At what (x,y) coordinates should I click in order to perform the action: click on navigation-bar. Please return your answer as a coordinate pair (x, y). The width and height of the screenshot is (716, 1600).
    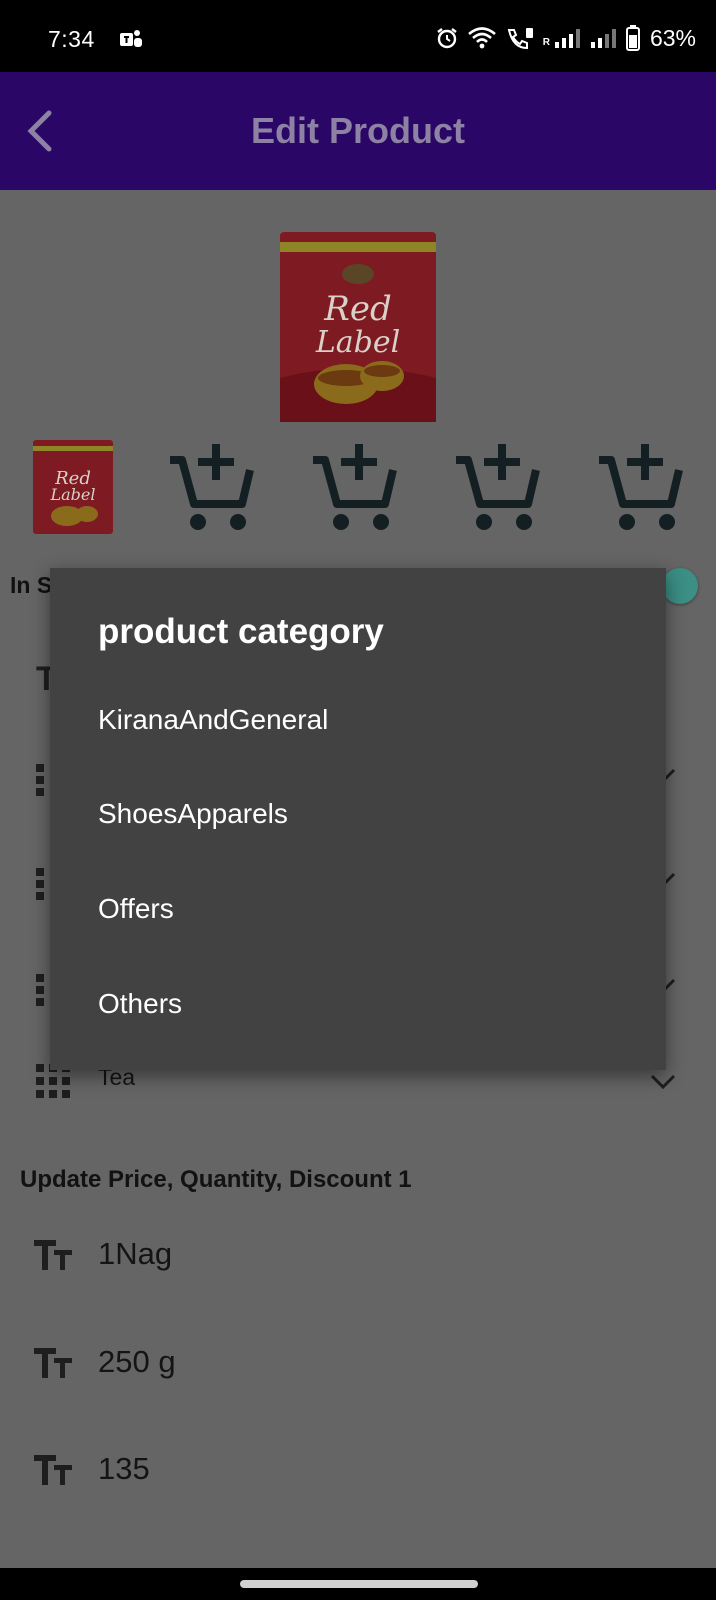
    Looking at the image, I should click on (358, 1584).